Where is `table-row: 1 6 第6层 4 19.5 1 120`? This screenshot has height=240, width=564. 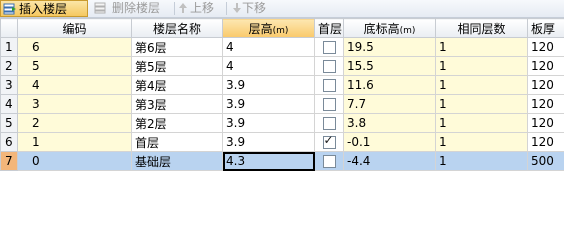 table-row: 1 6 第6层 4 19.5 1 120 is located at coordinates (282, 47).